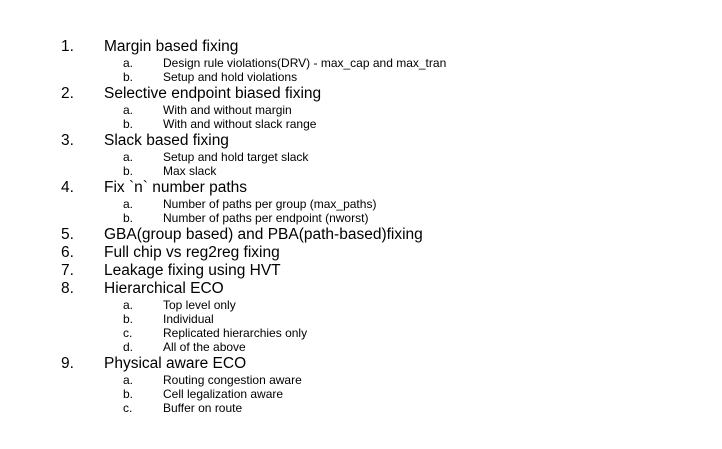 The width and height of the screenshot is (722, 449). What do you see at coordinates (199, 305) in the screenshot?
I see `subitem-label: Top level only` at bounding box center [199, 305].